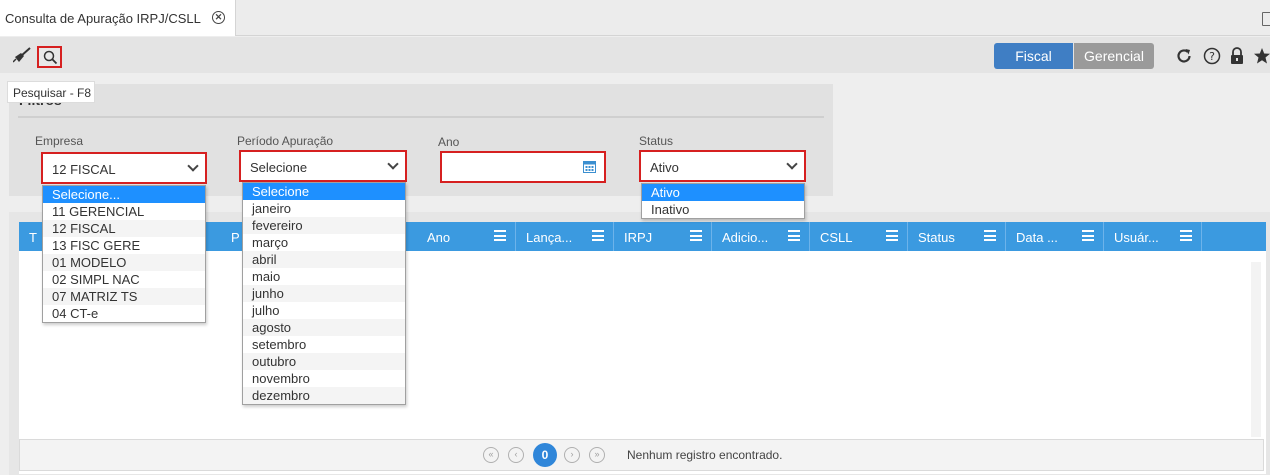  I want to click on status-select: Ativo, so click(722, 166).